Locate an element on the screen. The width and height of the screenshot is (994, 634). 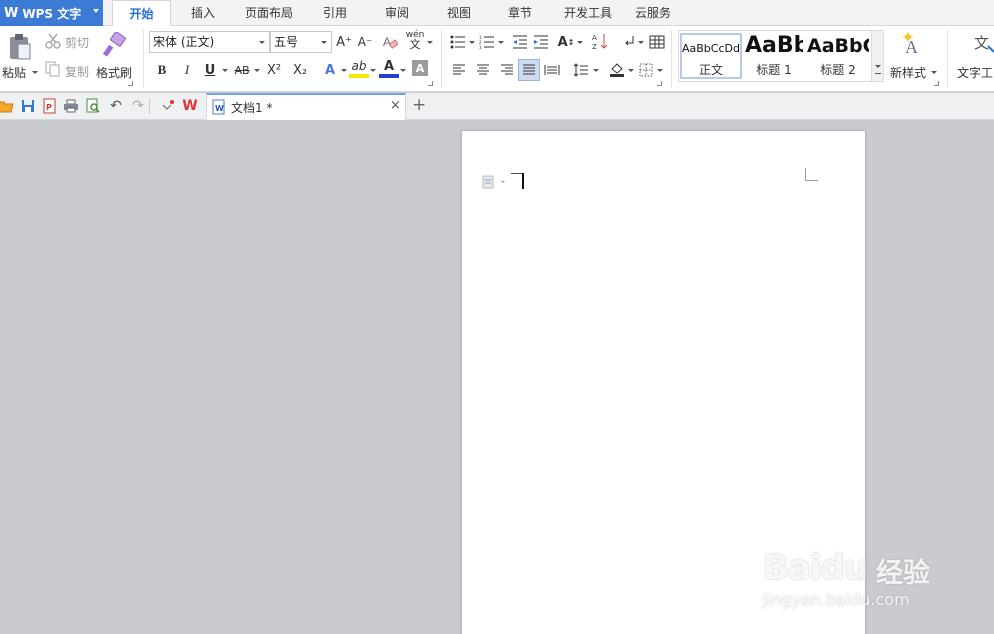
bold-button: B is located at coordinates (162, 70).